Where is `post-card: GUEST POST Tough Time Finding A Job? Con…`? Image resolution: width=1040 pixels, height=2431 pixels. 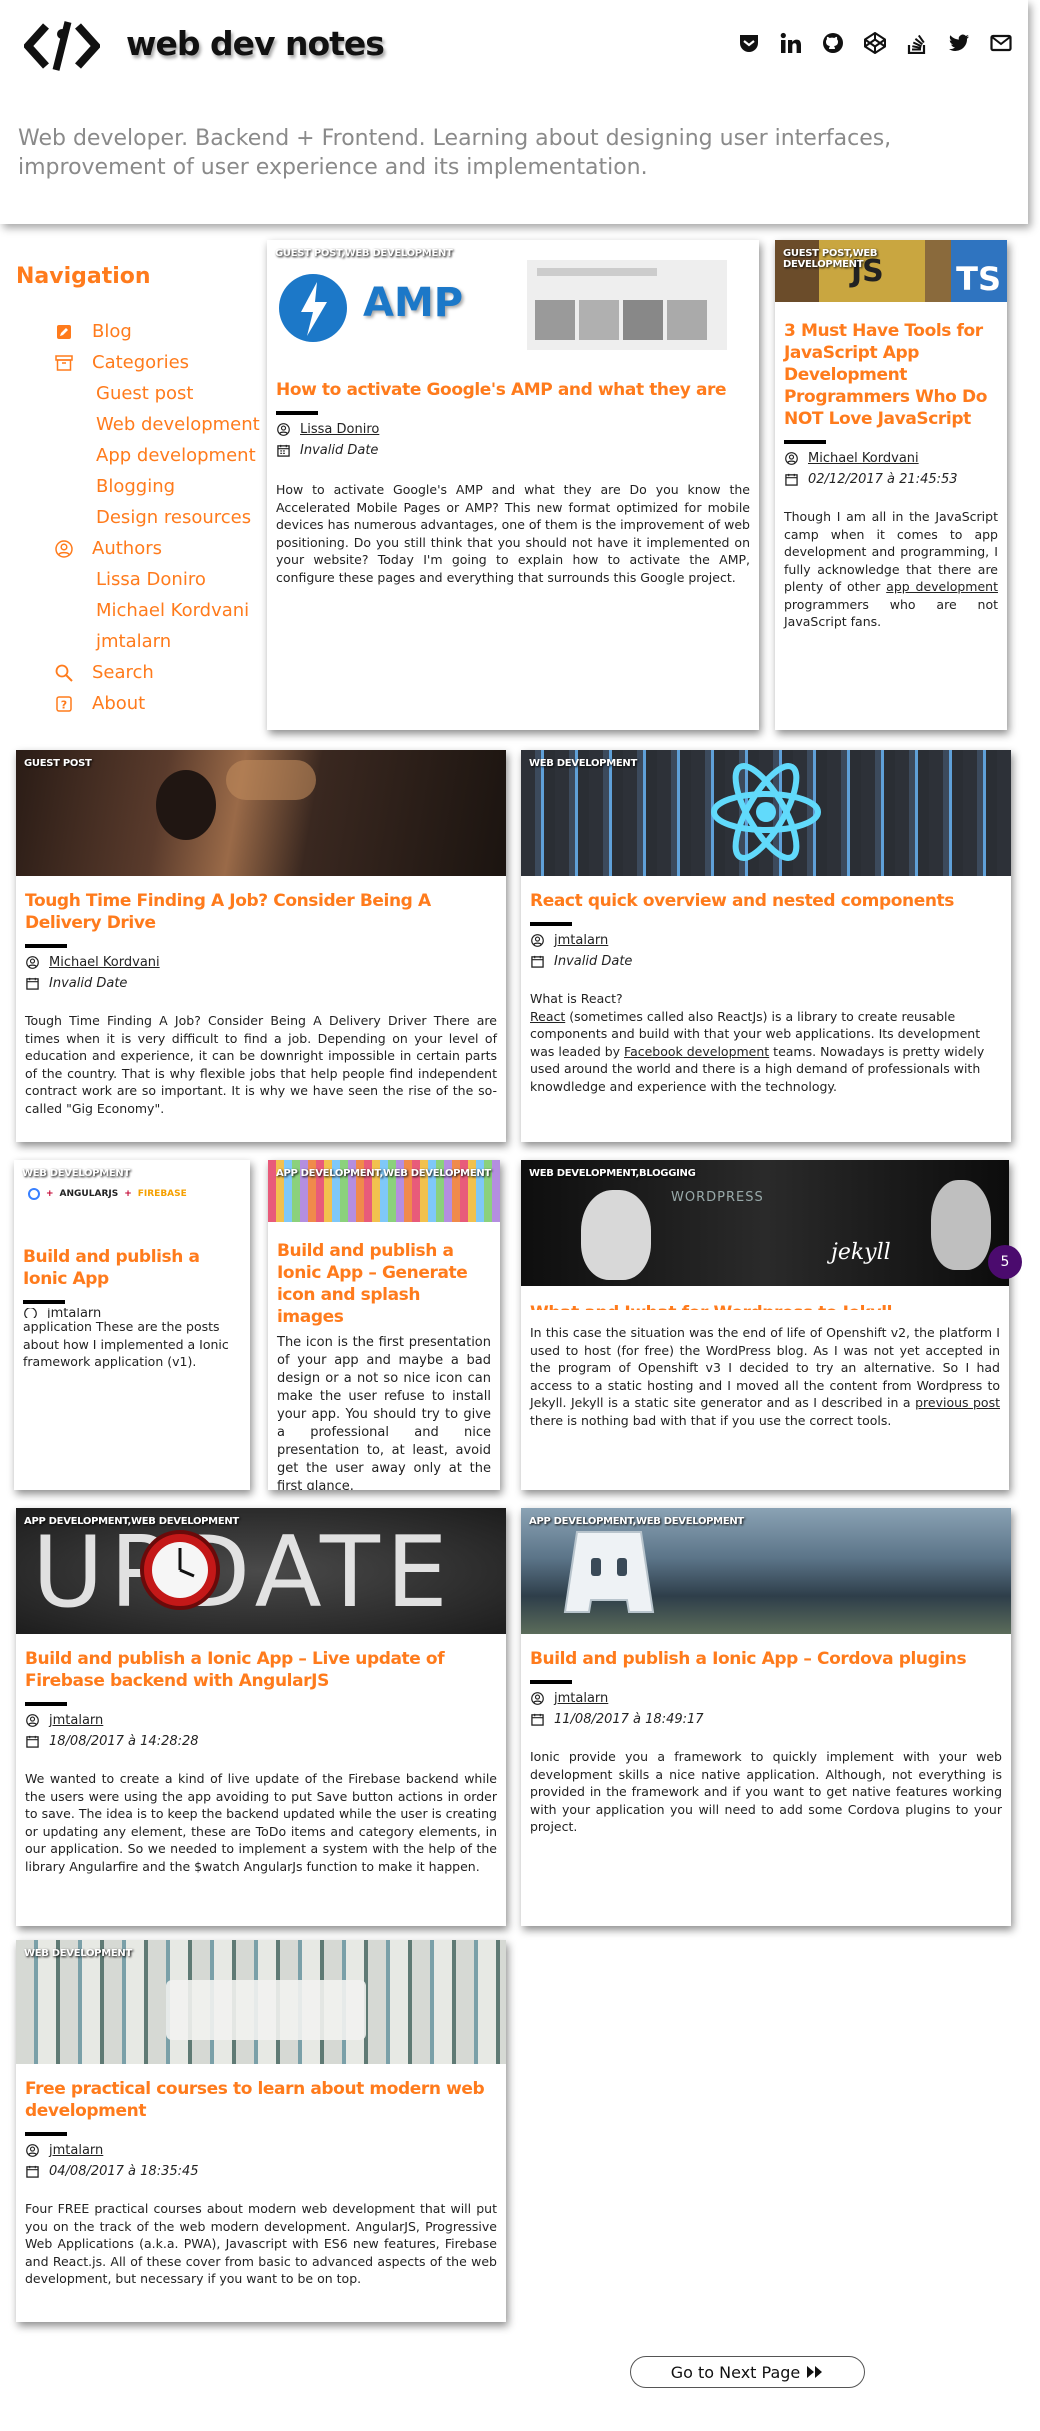 post-card: GUEST POST Tough Time Finding A Job? Con… is located at coordinates (261, 946).